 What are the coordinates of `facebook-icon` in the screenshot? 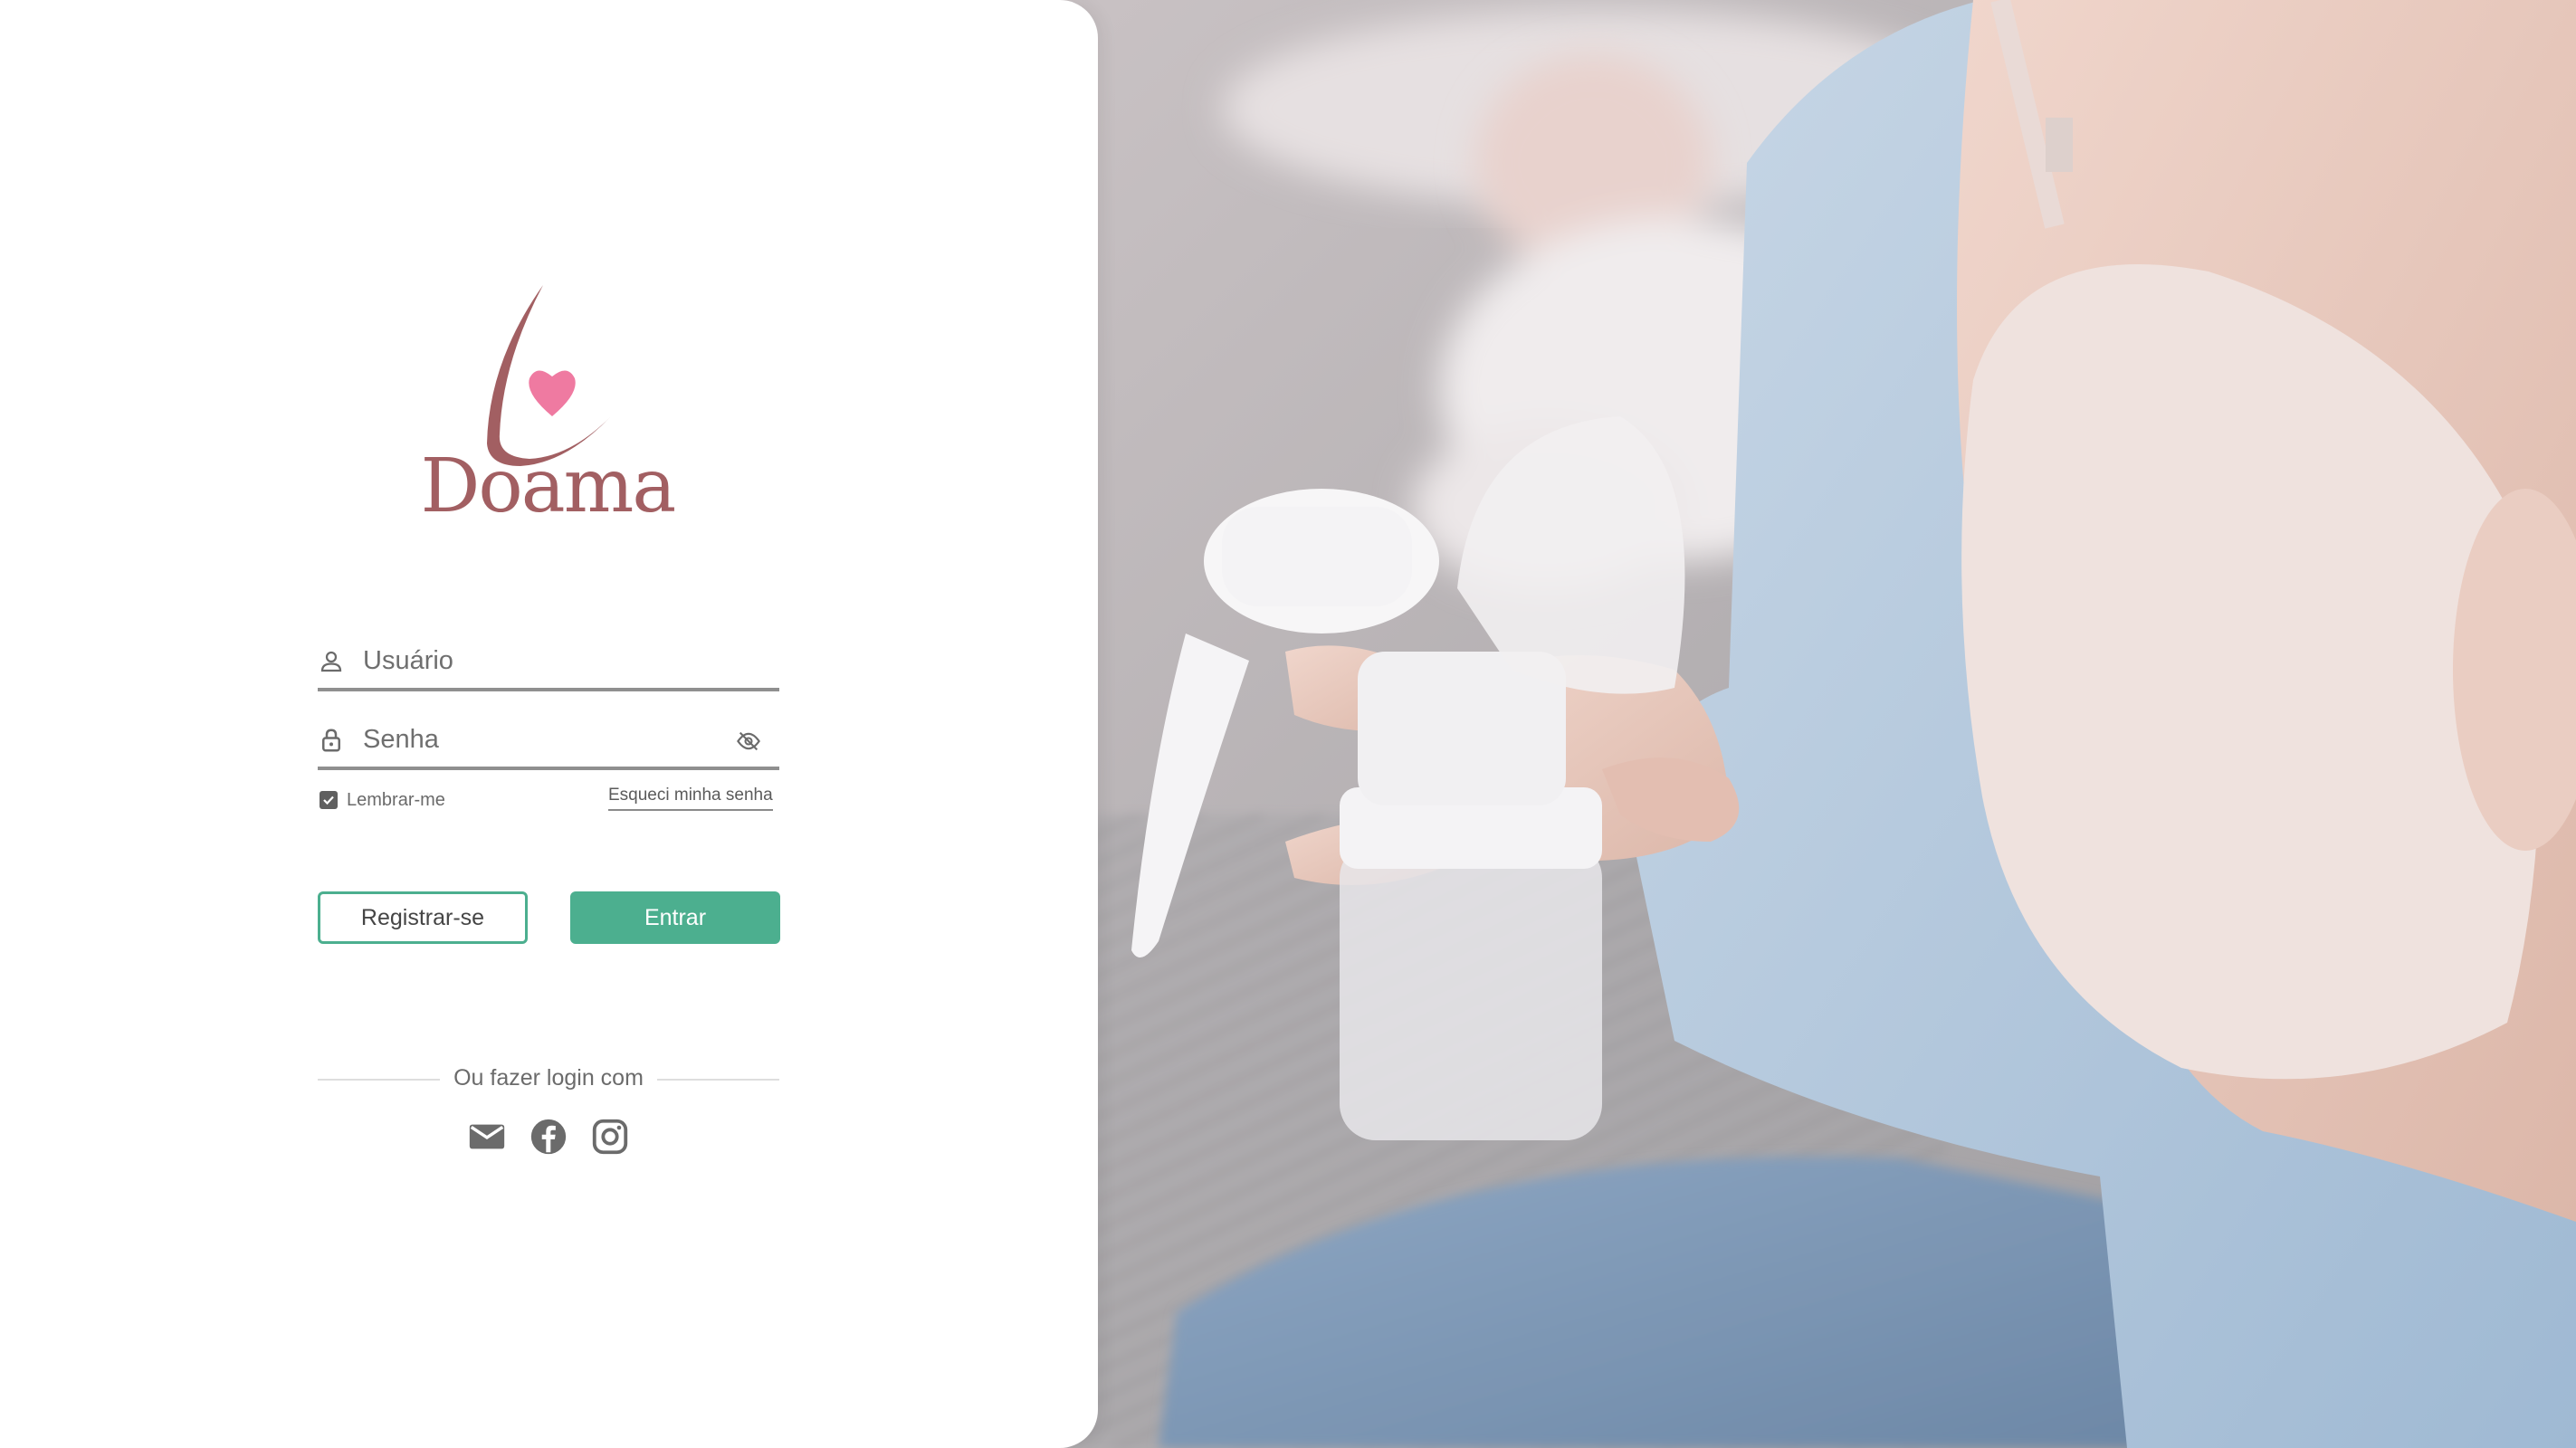 It's located at (549, 1136).